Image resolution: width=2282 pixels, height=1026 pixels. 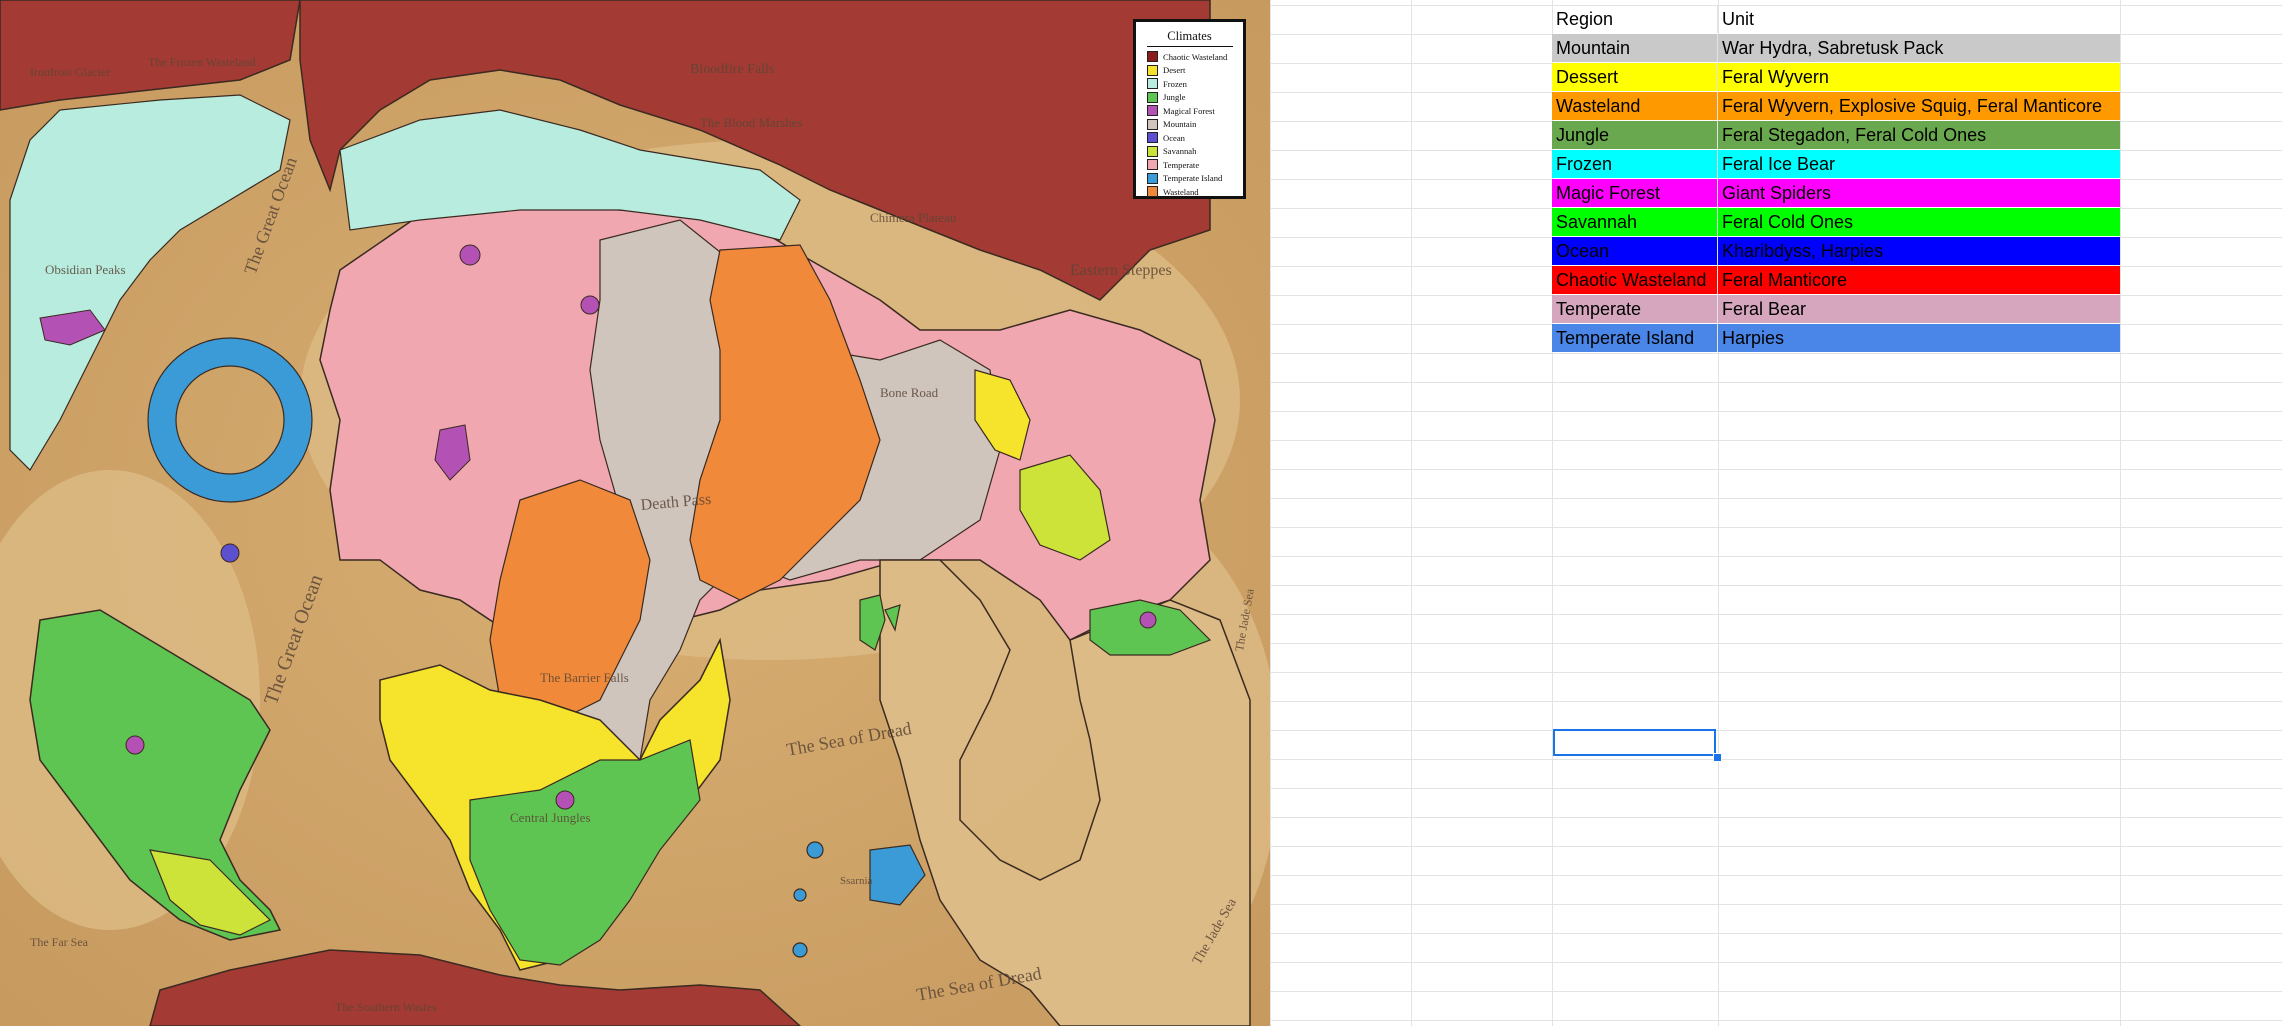 I want to click on map-label: Eastern Steppes, so click(x=1121, y=270).